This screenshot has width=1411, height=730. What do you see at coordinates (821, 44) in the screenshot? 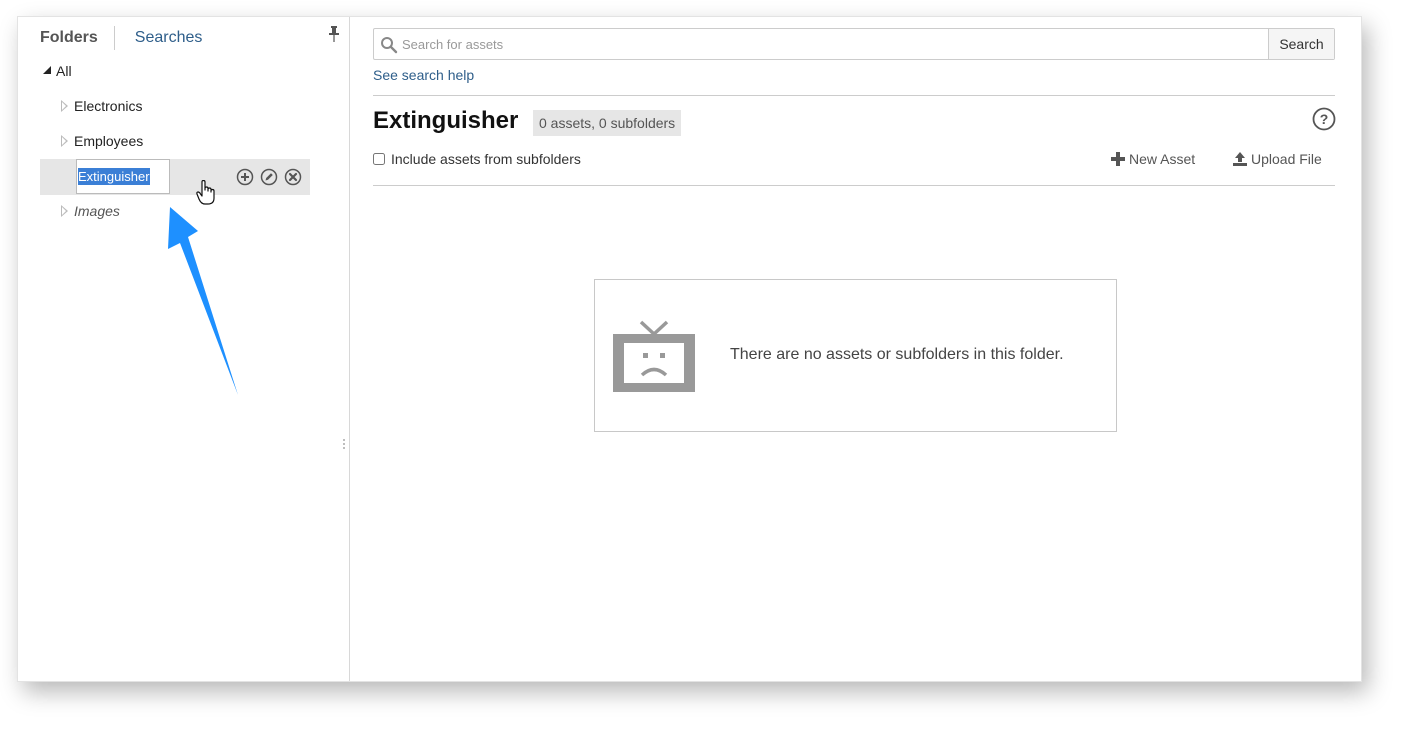
I see `search-input` at bounding box center [821, 44].